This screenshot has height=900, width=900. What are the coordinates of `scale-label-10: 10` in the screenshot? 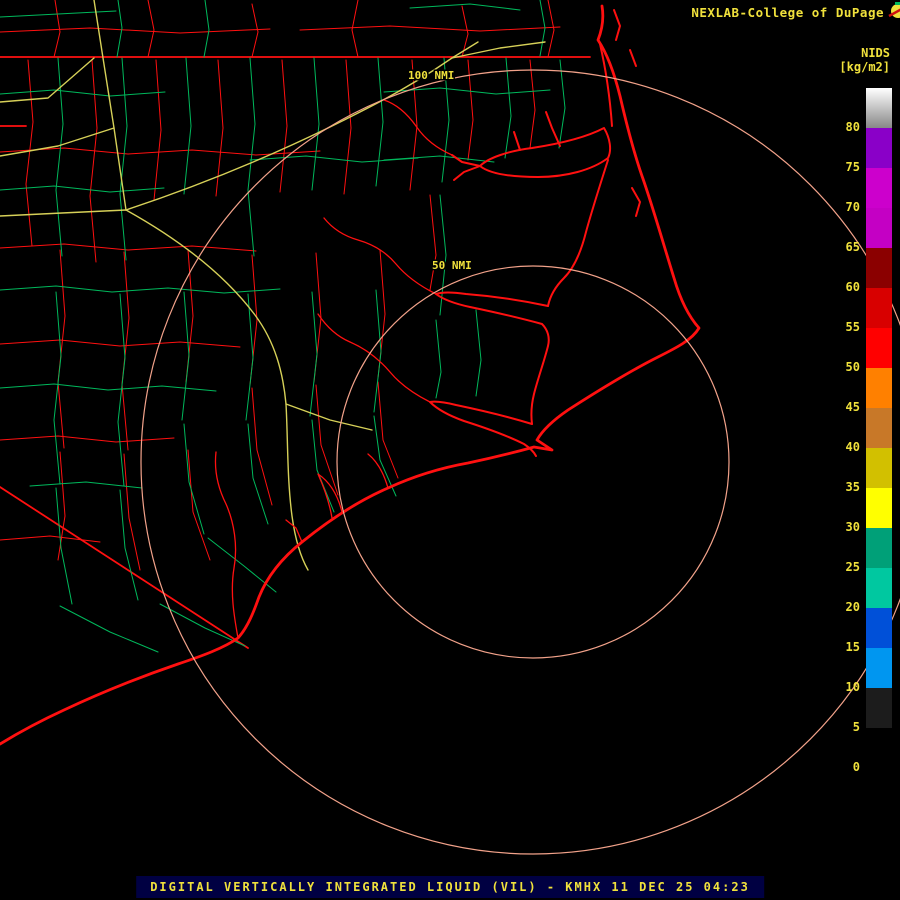 It's located at (852, 687).